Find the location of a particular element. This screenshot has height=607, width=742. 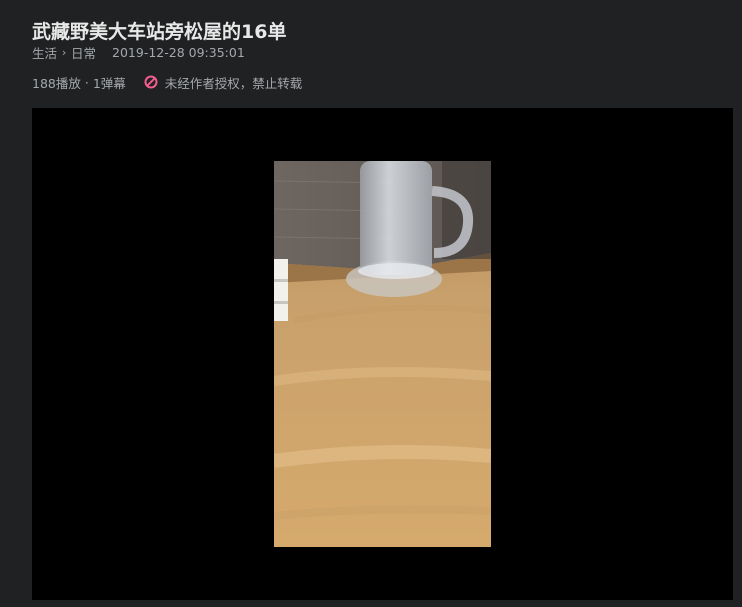

repost-notice-text: 未经作者授权，禁止转载 is located at coordinates (233, 83).